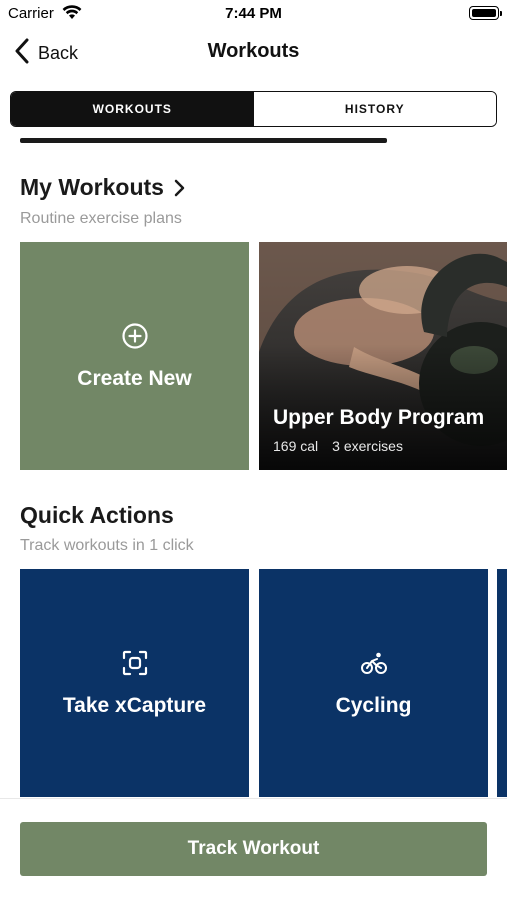 The image size is (507, 900). Describe the element at coordinates (203, 140) in the screenshot. I see `carousel-edge` at that location.